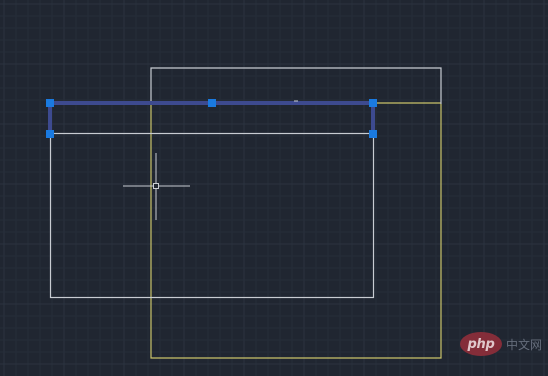 Image resolution: width=548 pixels, height=376 pixels. What do you see at coordinates (211, 117) in the screenshot?
I see `selected-polyline` at bounding box center [211, 117].